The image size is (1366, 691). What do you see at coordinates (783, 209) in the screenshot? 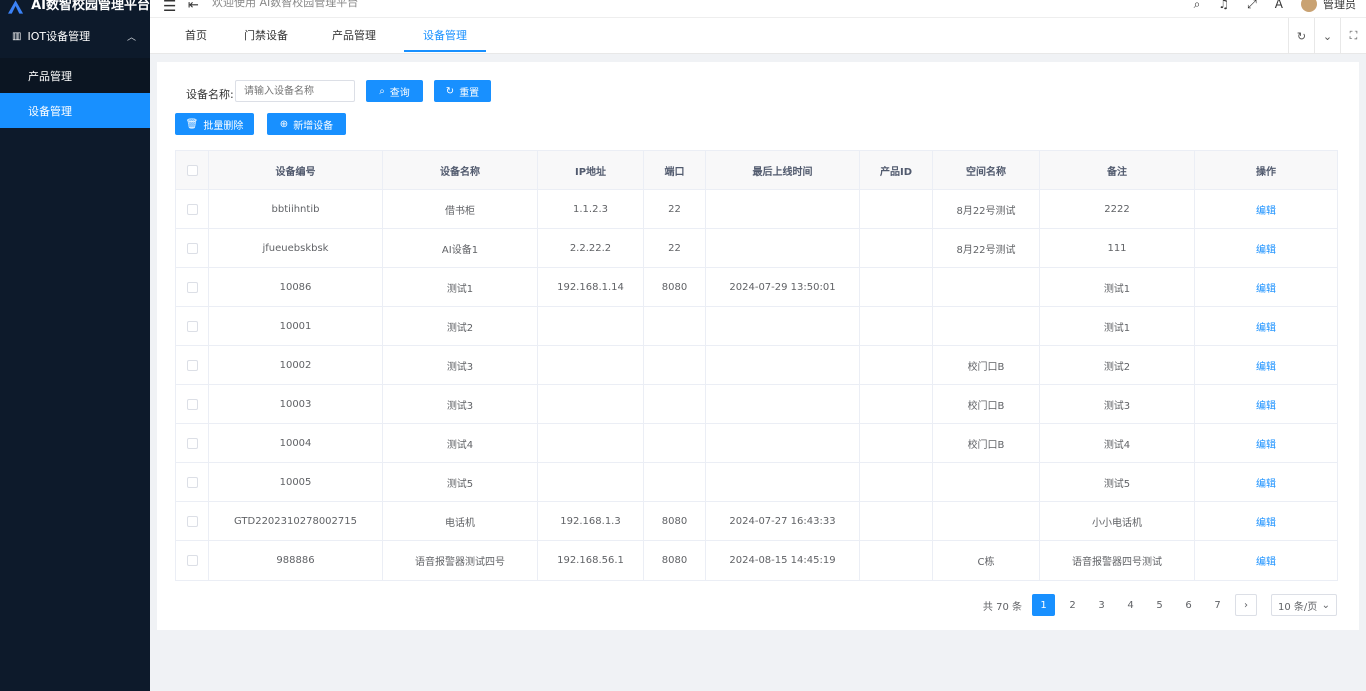
I see `cell-last-online` at bounding box center [783, 209].